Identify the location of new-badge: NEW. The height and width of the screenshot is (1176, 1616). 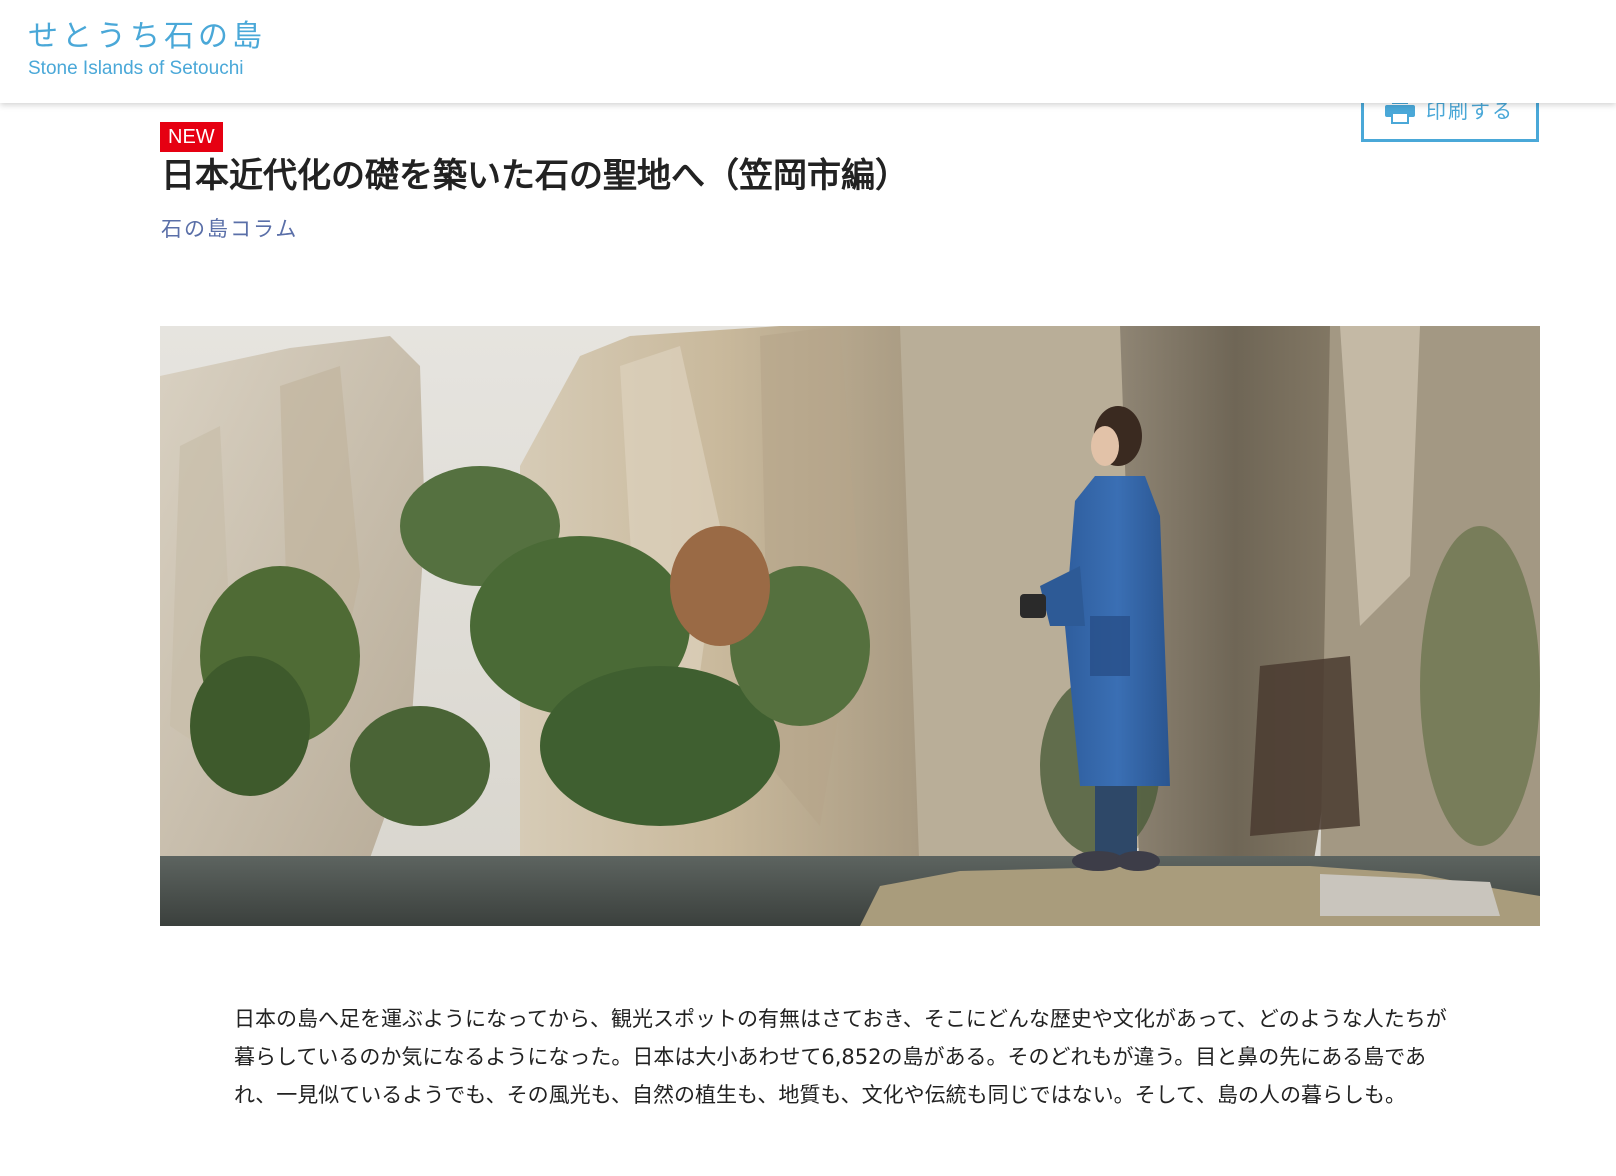
(191, 137).